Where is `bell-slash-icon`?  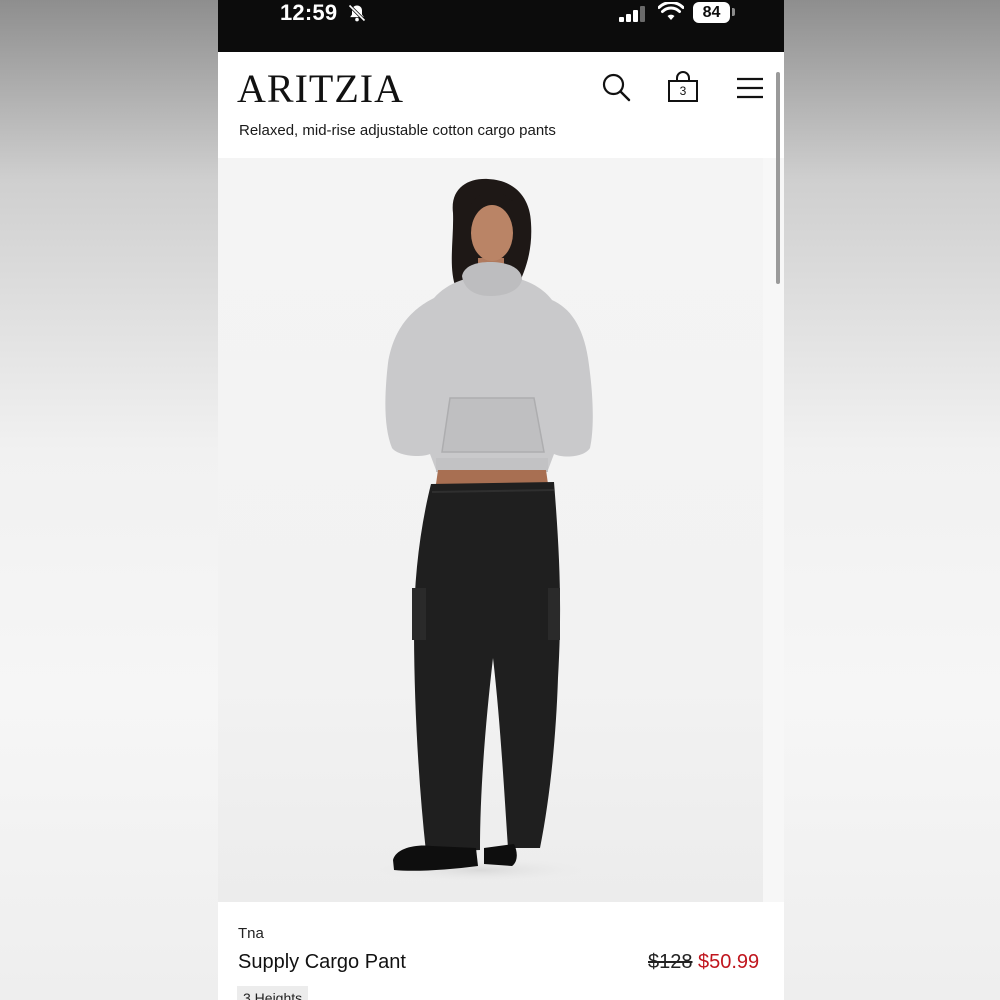
bell-slash-icon is located at coordinates (357, 13).